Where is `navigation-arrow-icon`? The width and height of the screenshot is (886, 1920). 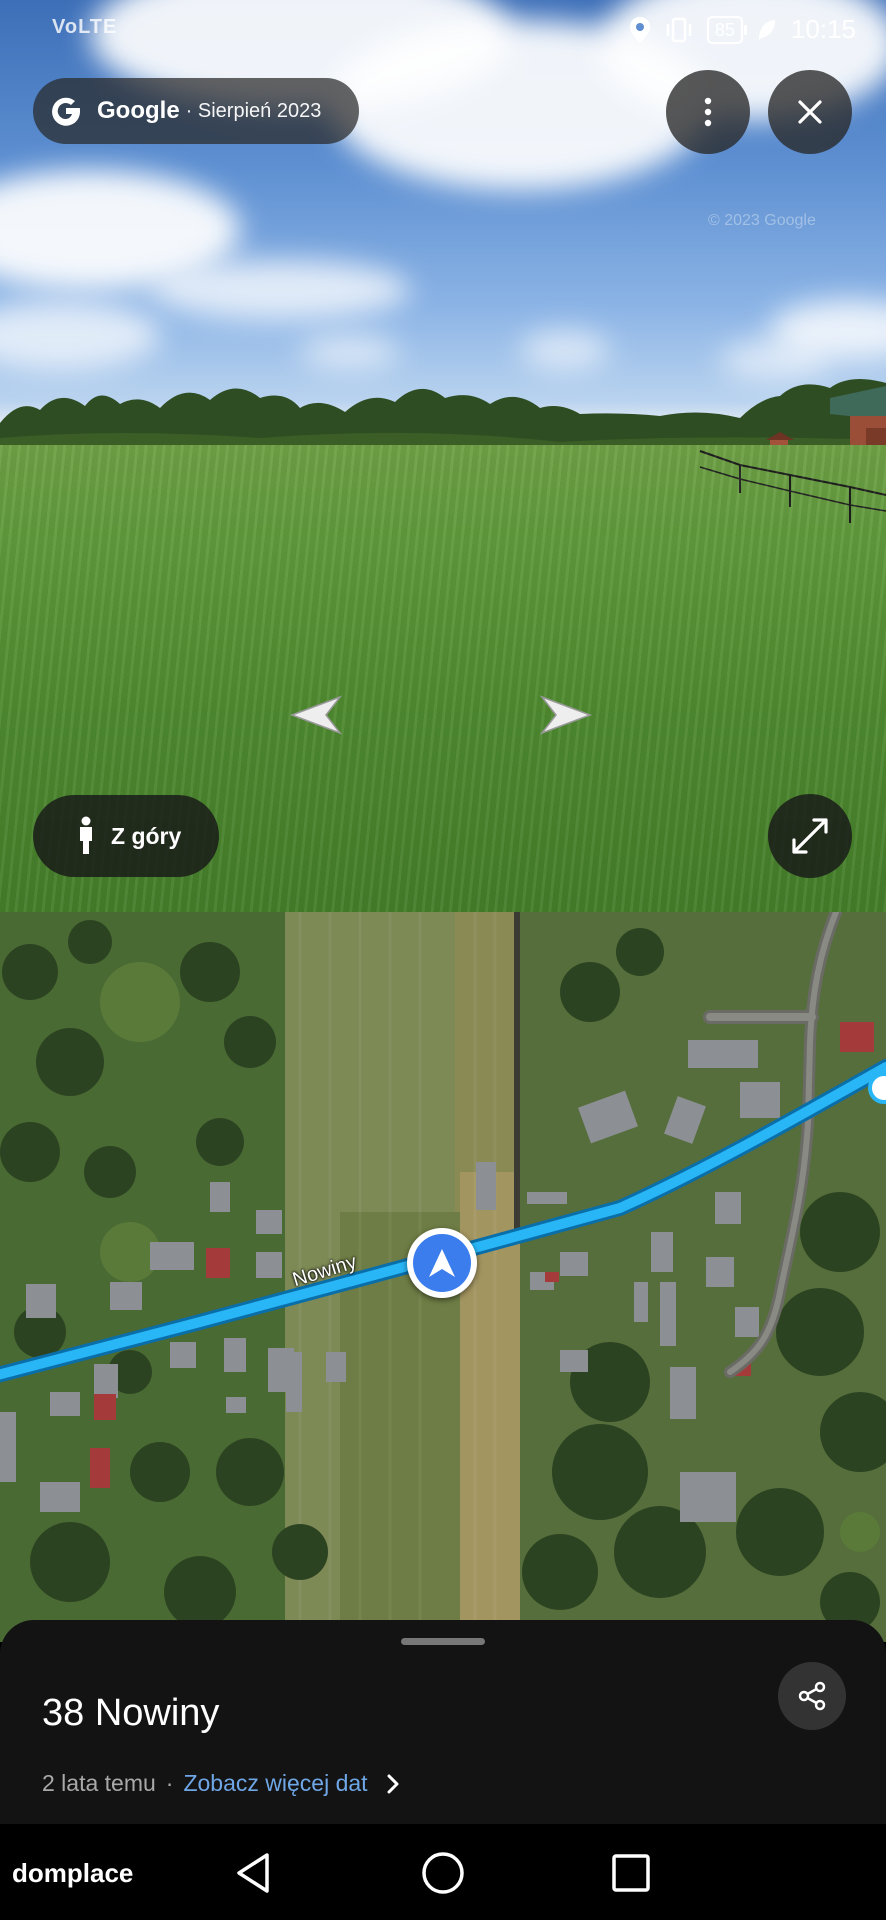
navigation-arrow-icon is located at coordinates (442, 1263).